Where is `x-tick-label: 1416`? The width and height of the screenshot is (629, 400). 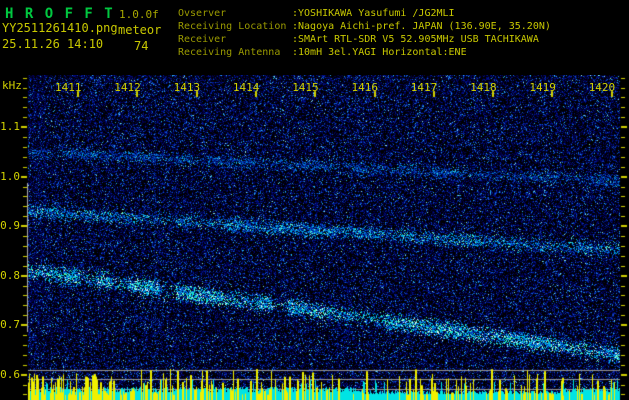 x-tick-label: 1416 is located at coordinates (365, 87).